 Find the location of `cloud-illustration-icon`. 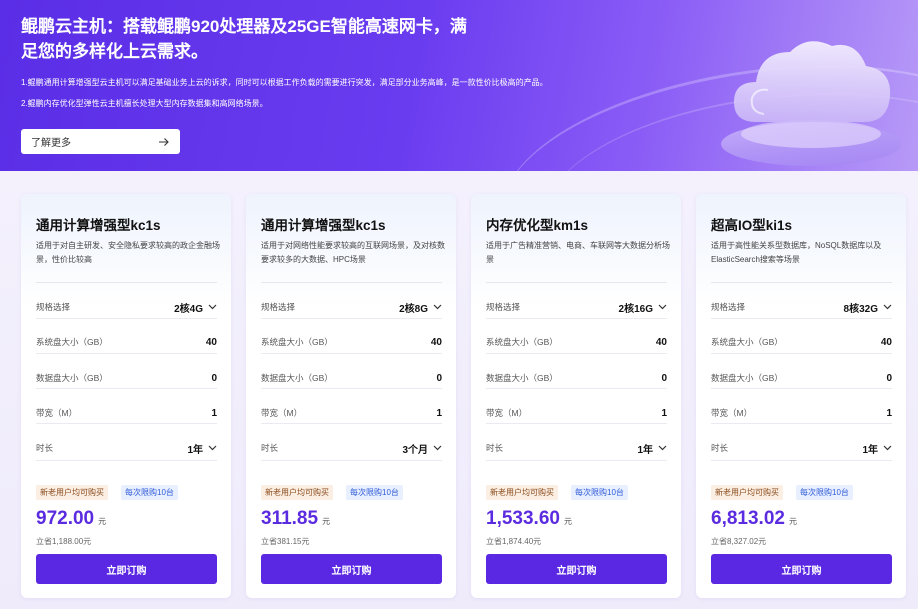

cloud-illustration-icon is located at coordinates (811, 103).